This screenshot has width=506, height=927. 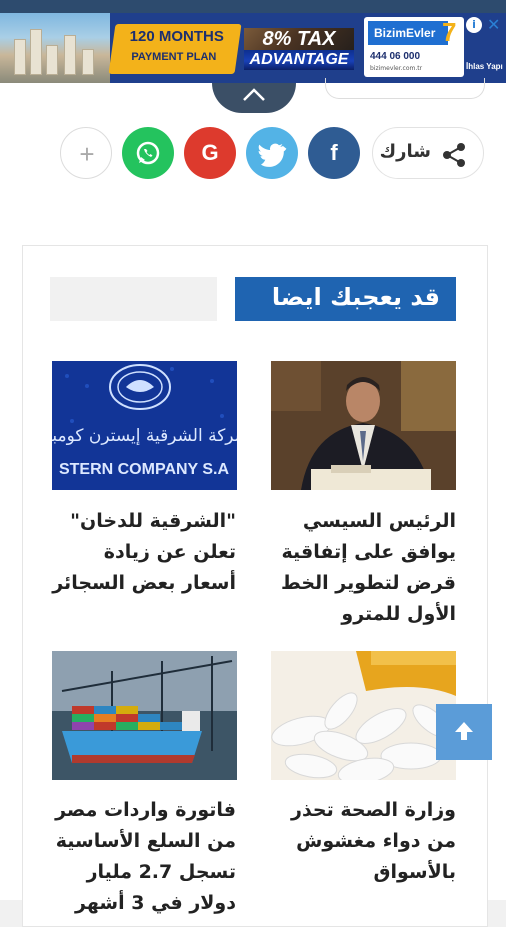 I want to click on google-share-button: G, so click(x=210, y=153).